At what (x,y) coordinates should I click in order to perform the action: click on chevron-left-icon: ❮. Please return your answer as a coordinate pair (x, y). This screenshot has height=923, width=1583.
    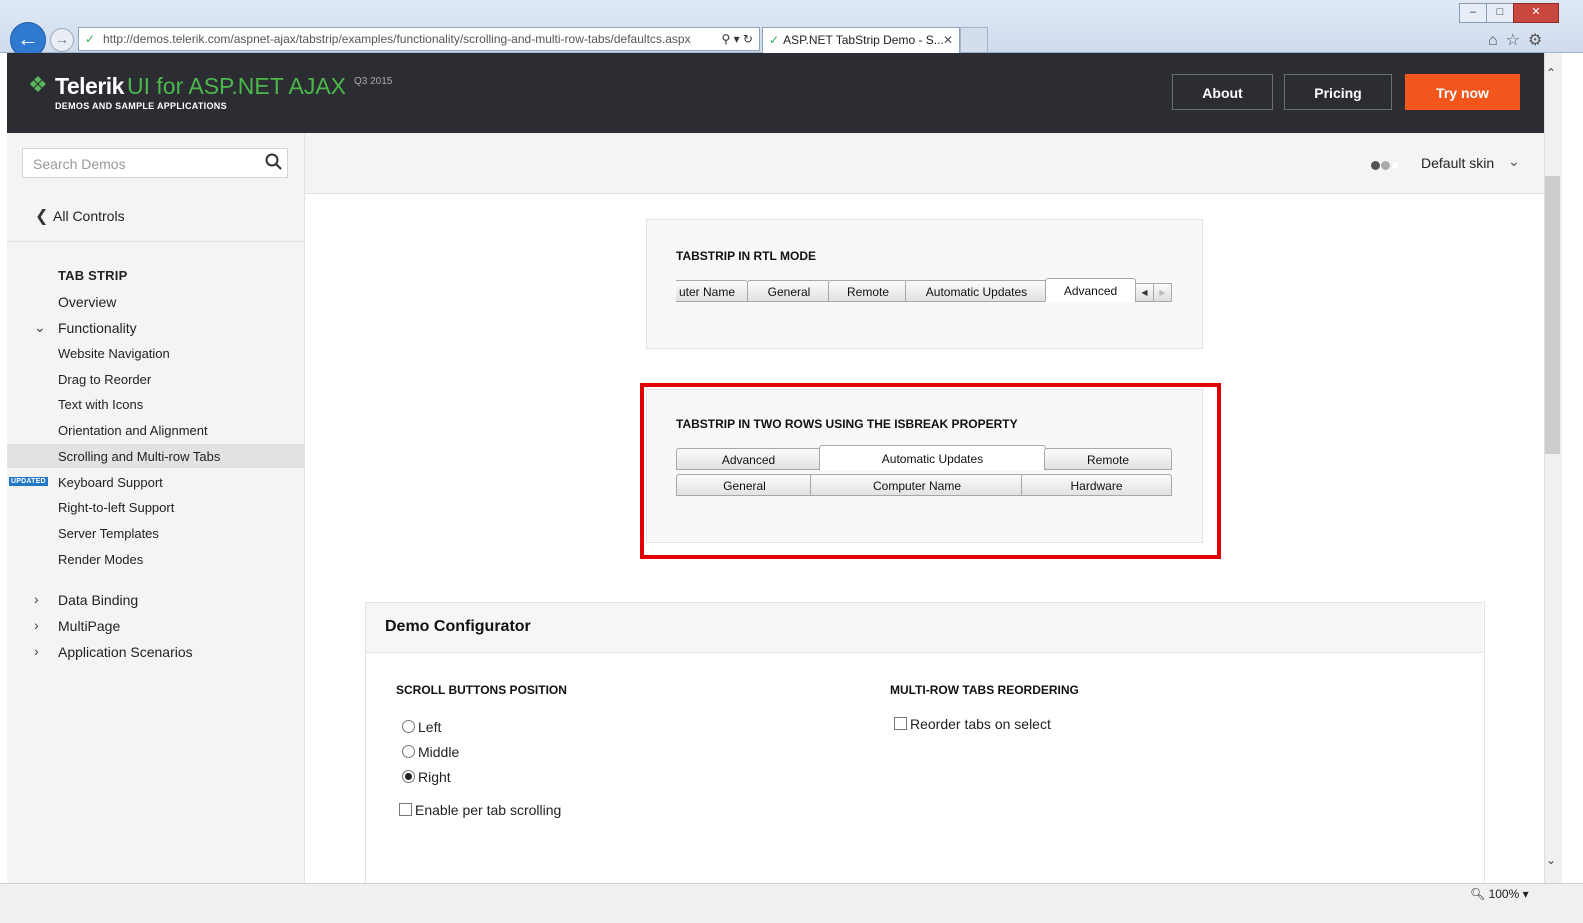
    Looking at the image, I should click on (42, 216).